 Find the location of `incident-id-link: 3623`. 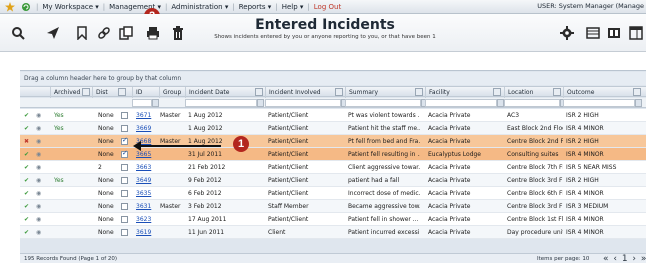

incident-id-link: 3623 is located at coordinates (147, 219).